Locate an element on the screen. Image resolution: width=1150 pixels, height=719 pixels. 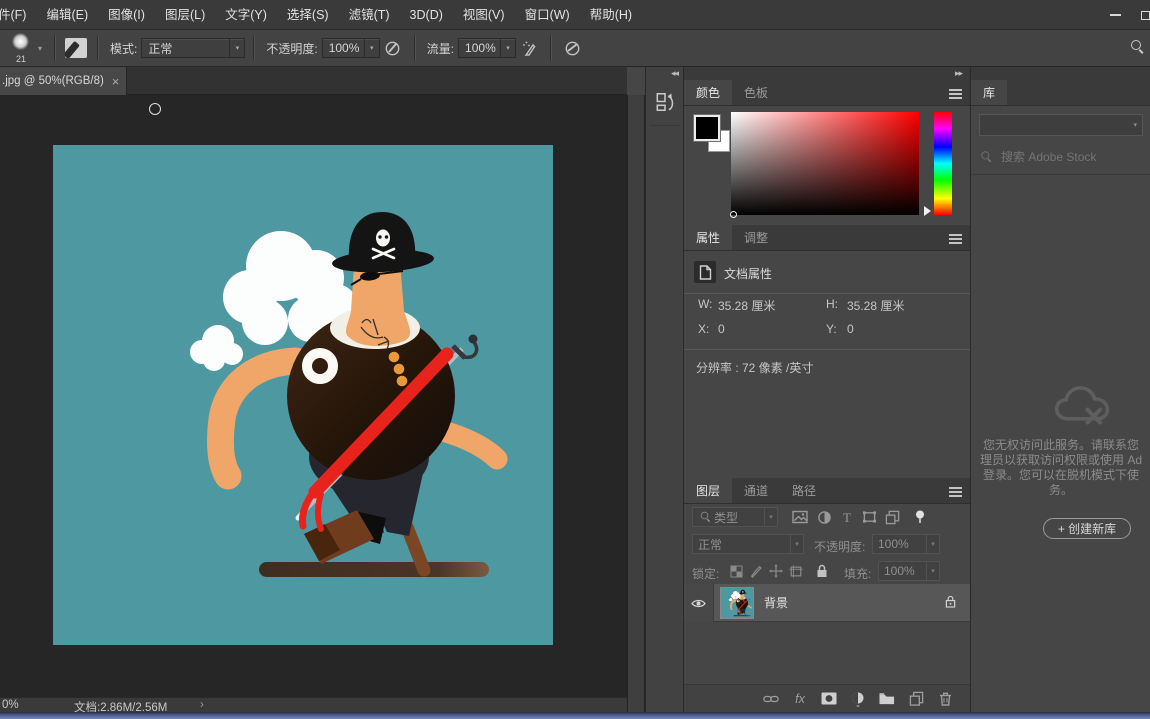
scrollbar-track is located at coordinates (636, 403).